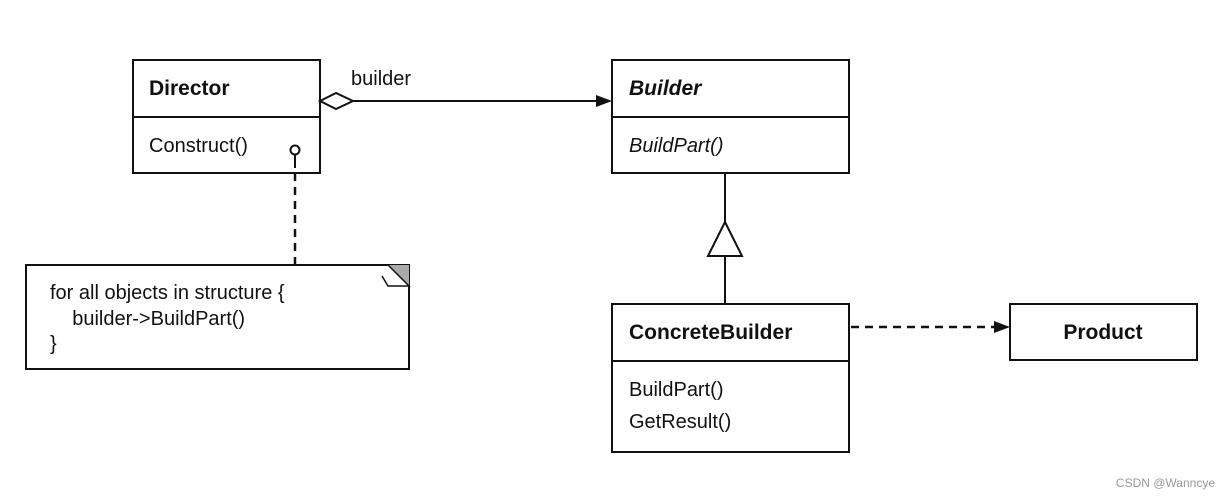 The height and width of the screenshot is (500, 1231). What do you see at coordinates (381, 79) in the screenshot?
I see `aggregation-label: builder` at bounding box center [381, 79].